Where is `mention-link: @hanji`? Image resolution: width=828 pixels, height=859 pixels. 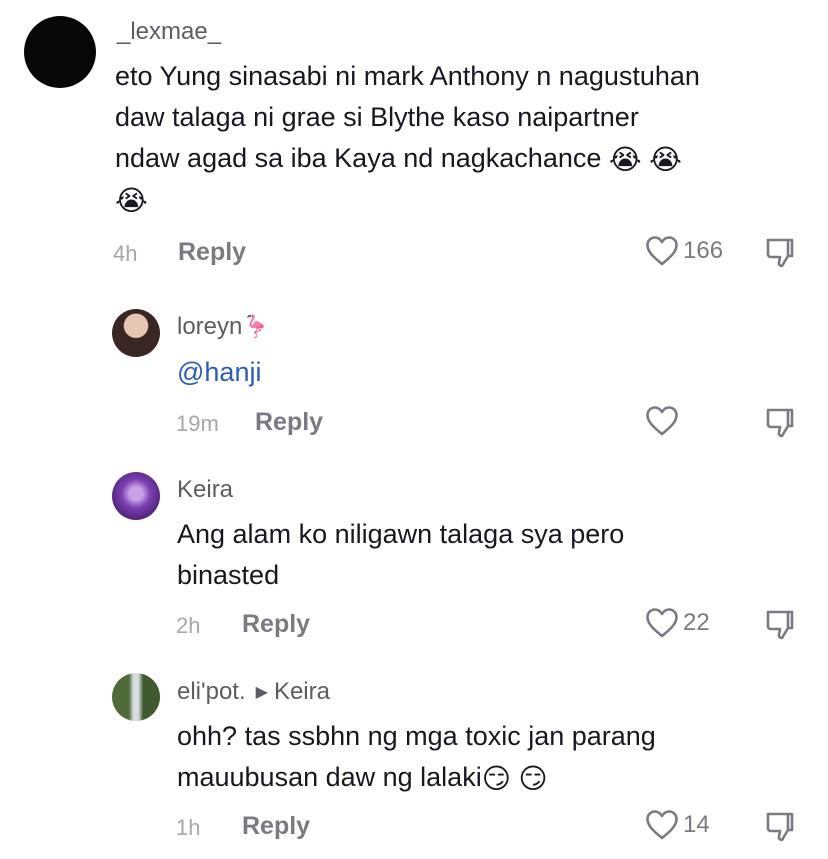 mention-link: @hanji is located at coordinates (219, 372).